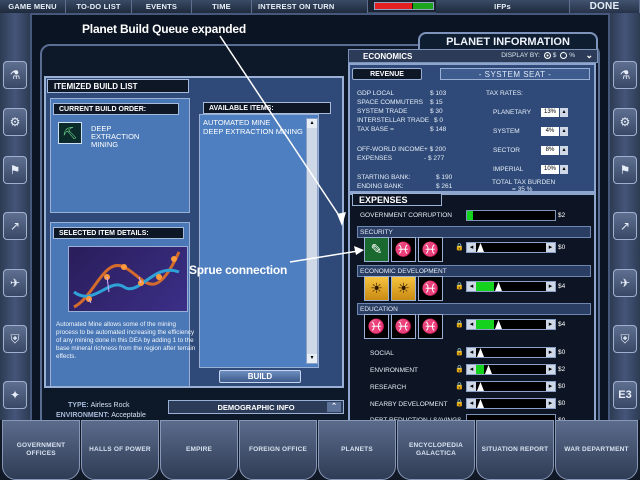 Image resolution: width=640 pixels, height=480 pixels. What do you see at coordinates (164, 29) in the screenshot?
I see `callout-build-queue: Planet Build Queue expanded` at bounding box center [164, 29].